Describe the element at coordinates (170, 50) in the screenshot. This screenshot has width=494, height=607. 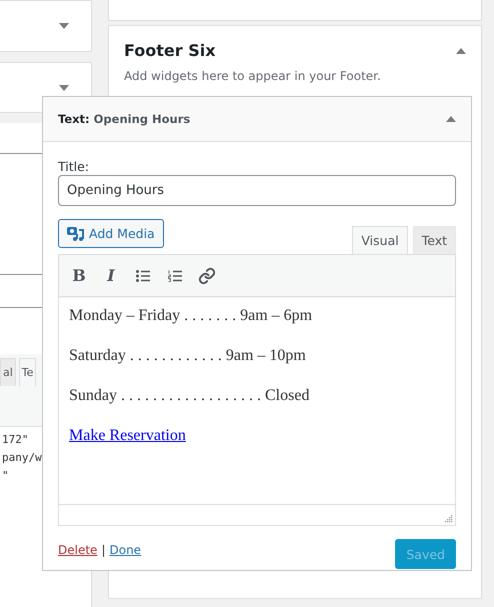
I see `sidebar-title: Footer Six` at that location.